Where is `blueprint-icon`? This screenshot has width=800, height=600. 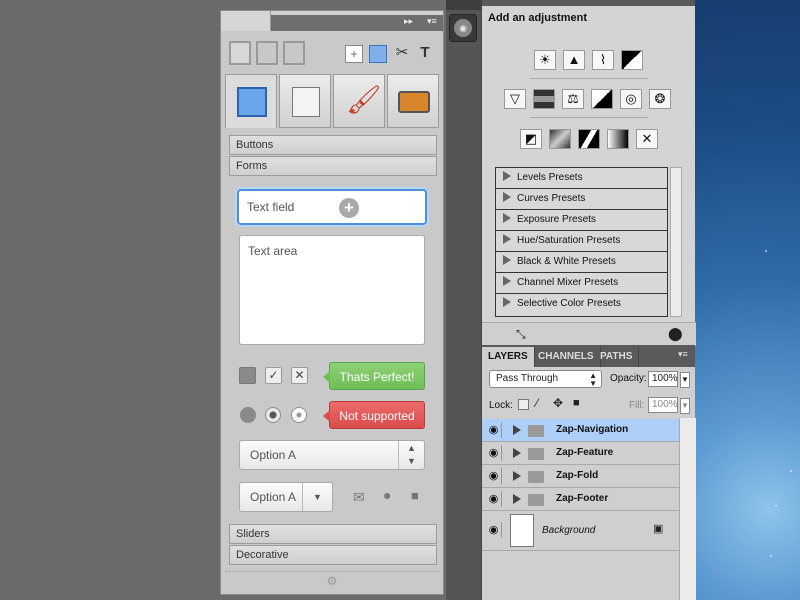
blueprint-icon is located at coordinates (252, 102).